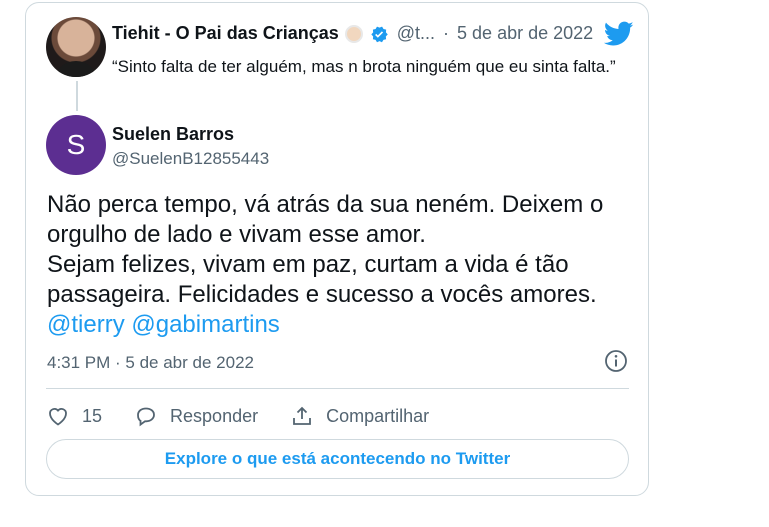 Image resolution: width=769 pixels, height=527 pixels. I want to click on share-upload-icon, so click(302, 415).